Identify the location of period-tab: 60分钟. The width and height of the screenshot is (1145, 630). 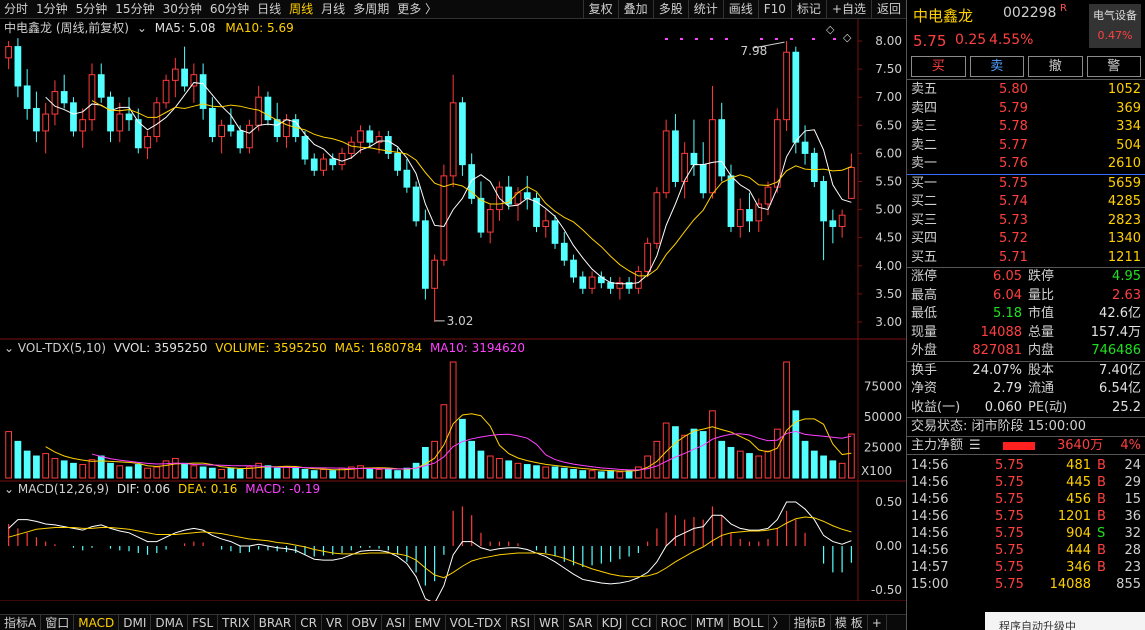
(229, 9).